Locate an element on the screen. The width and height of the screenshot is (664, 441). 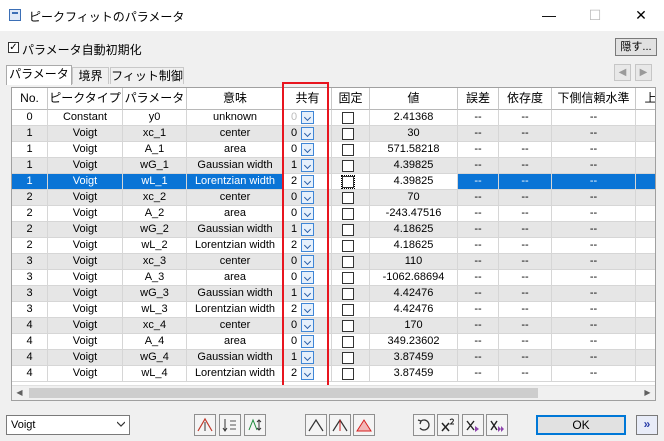
tab-parameters: パラメータ is located at coordinates (39, 75).